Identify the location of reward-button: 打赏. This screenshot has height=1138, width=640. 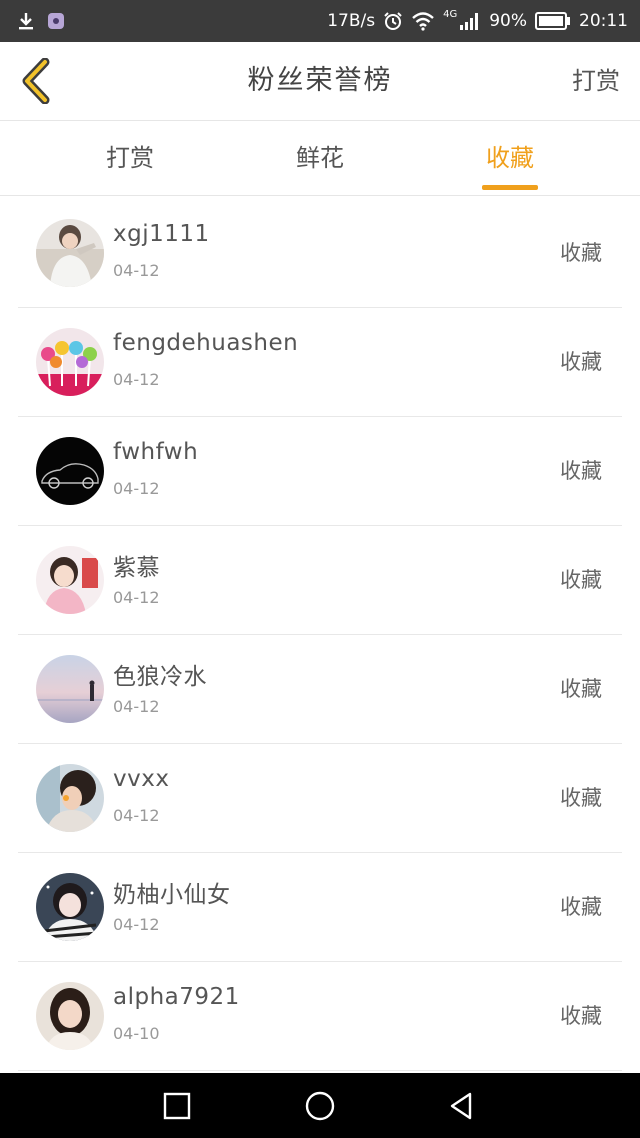
(596, 81).